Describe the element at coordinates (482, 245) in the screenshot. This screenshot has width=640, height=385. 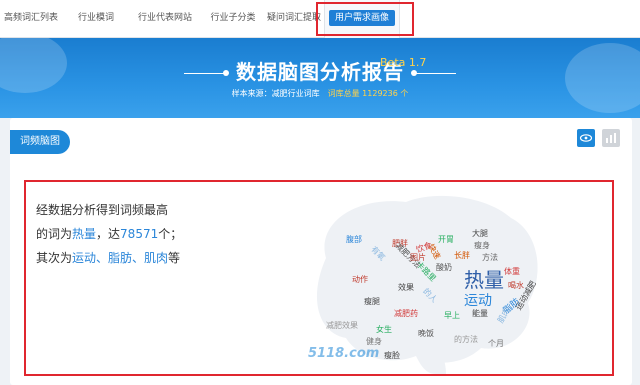
I see `wordcloud-word: 瘦身` at that location.